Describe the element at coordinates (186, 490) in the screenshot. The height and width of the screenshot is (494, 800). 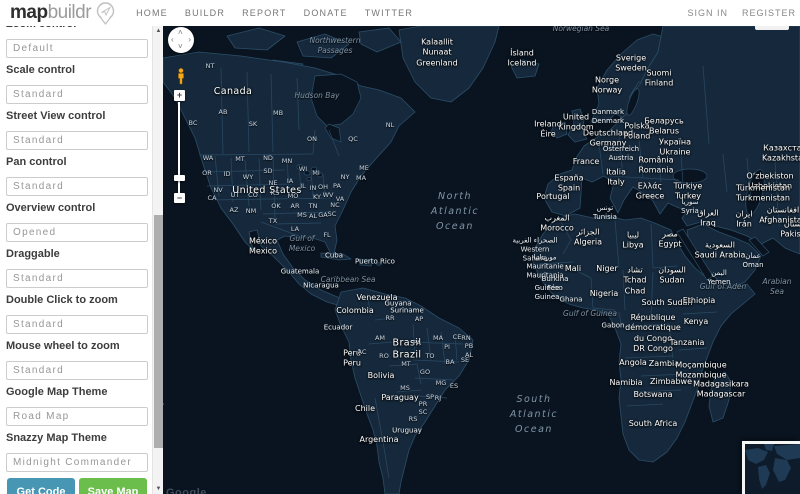
I see `google-attribution: Google` at that location.